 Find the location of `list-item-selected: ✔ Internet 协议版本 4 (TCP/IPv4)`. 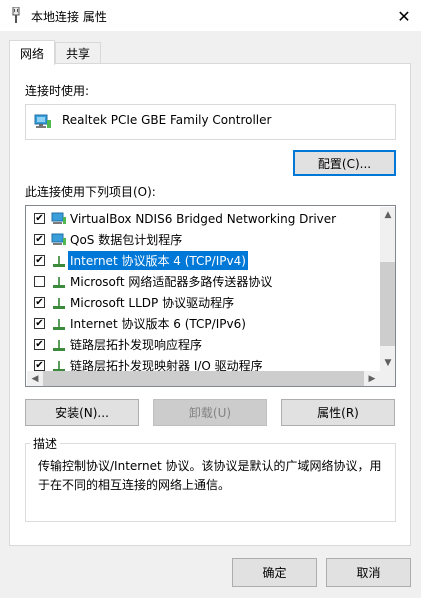

list-item-selected: ✔ Internet 协议版本 4 (TCP/IPv4) is located at coordinates (203, 260).